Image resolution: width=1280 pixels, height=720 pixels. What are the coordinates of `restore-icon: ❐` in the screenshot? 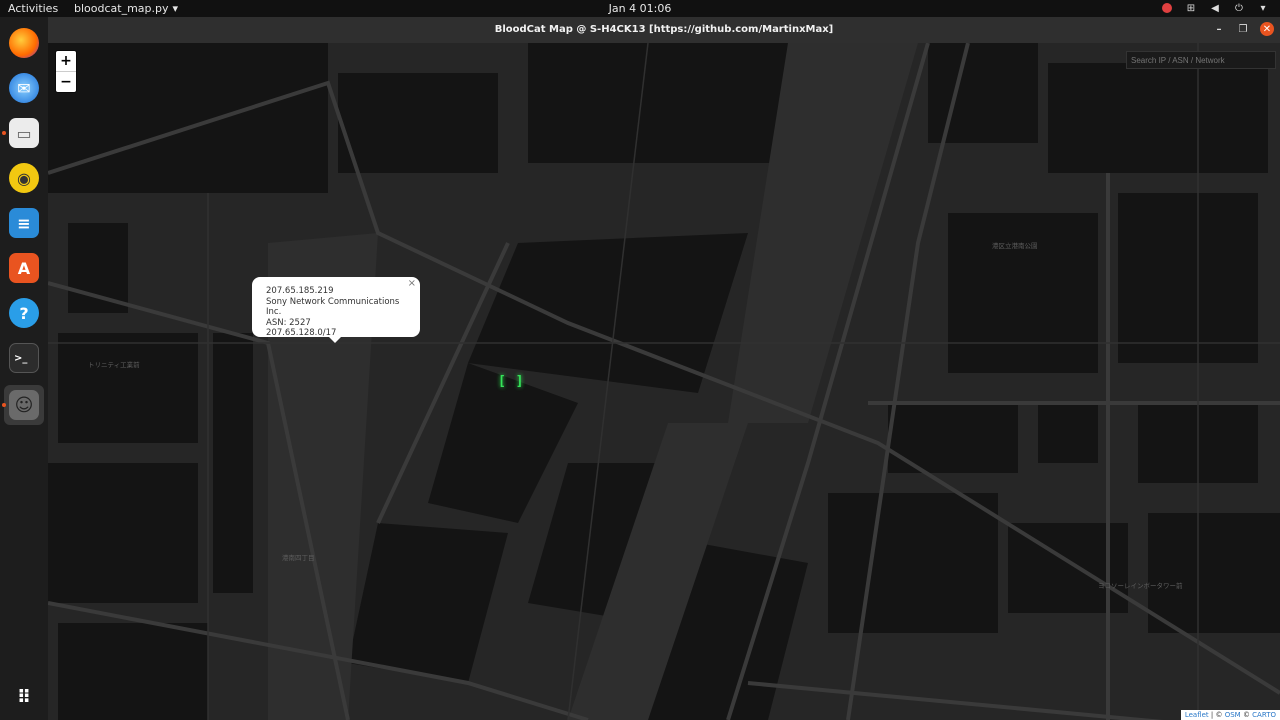 It's located at (1243, 29).